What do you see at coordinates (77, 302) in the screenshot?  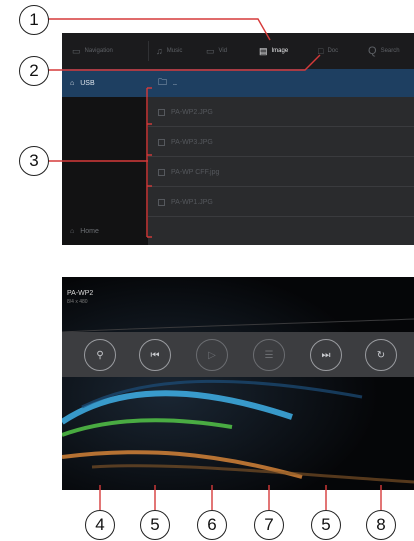 I see `photo-resolution: 8/4 x 480` at bounding box center [77, 302].